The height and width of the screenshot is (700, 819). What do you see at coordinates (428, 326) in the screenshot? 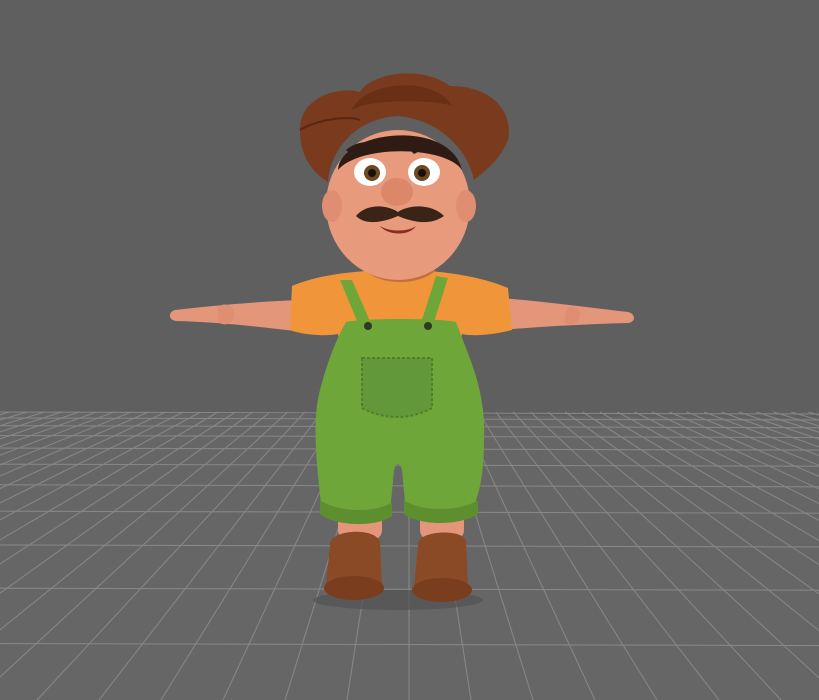
I see `button-right` at bounding box center [428, 326].